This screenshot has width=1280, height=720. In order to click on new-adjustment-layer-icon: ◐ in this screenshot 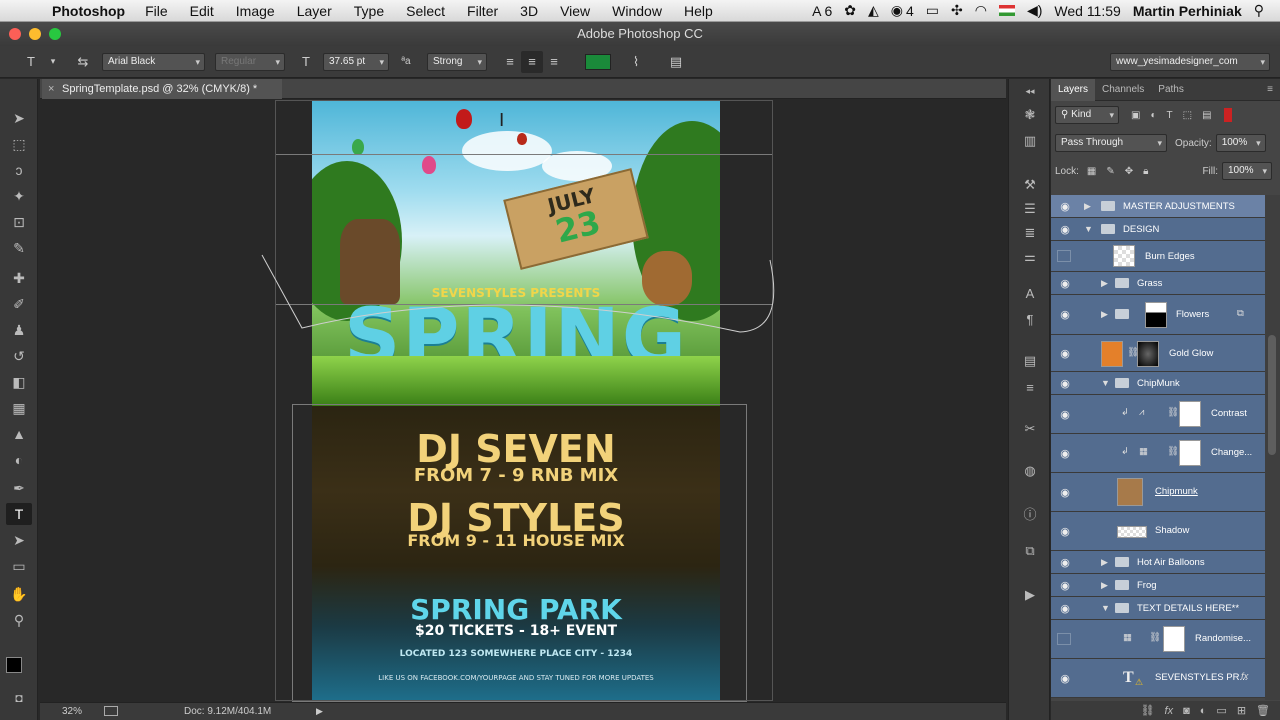, I will do `click(1203, 711)`.